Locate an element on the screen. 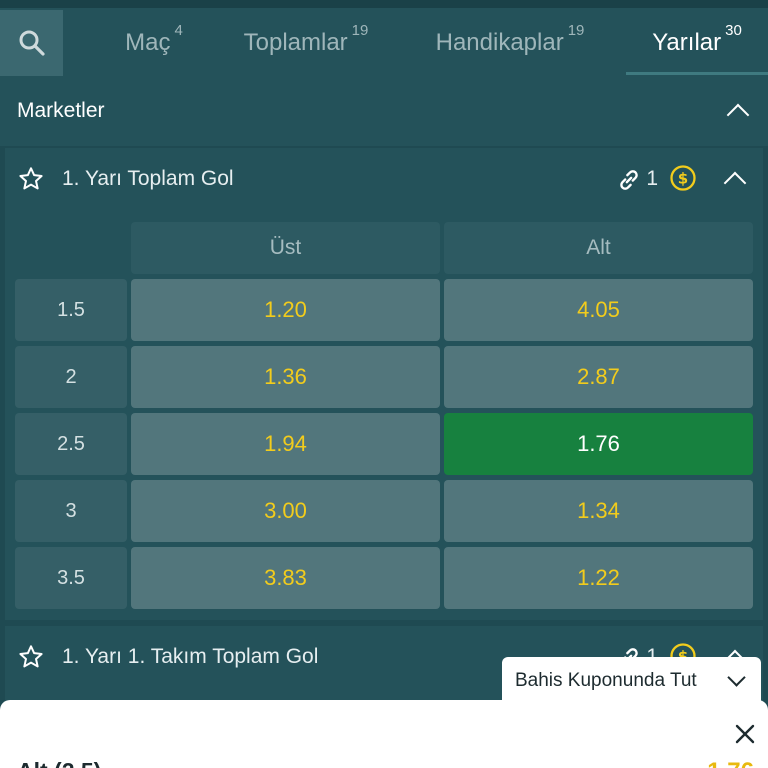 The height and width of the screenshot is (768, 768). markets-title: Marketler is located at coordinates (61, 110).